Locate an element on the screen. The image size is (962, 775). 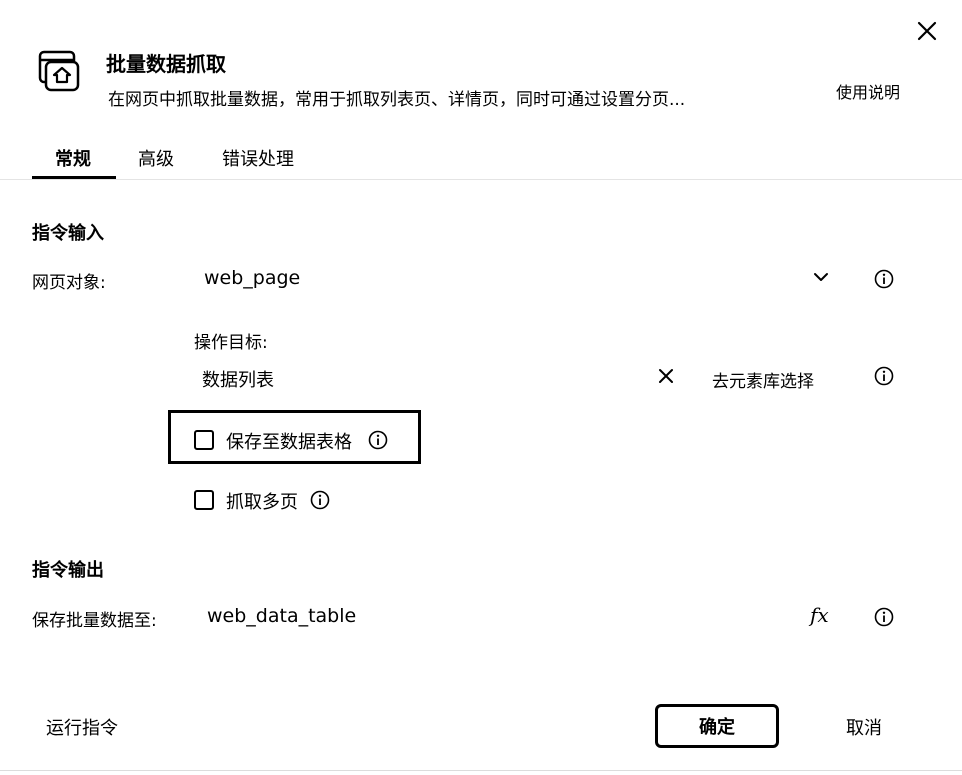
help-link: 使用说明 is located at coordinates (868, 91).